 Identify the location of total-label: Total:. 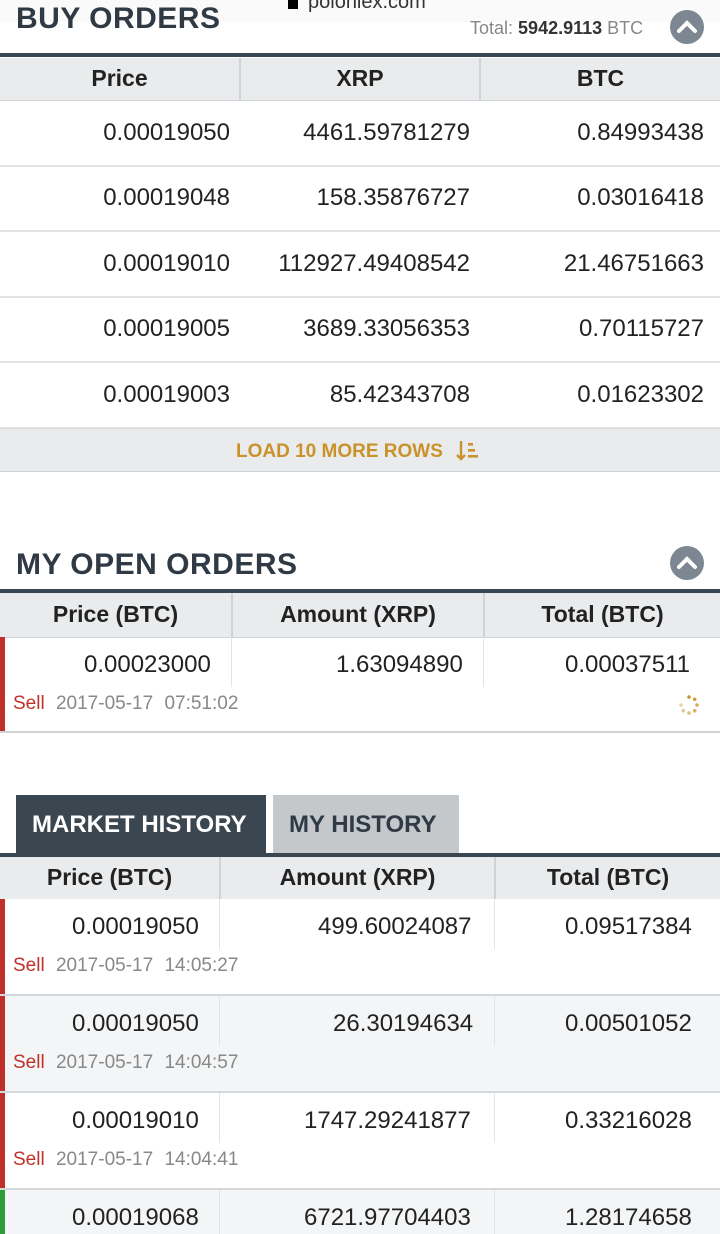
(492, 28).